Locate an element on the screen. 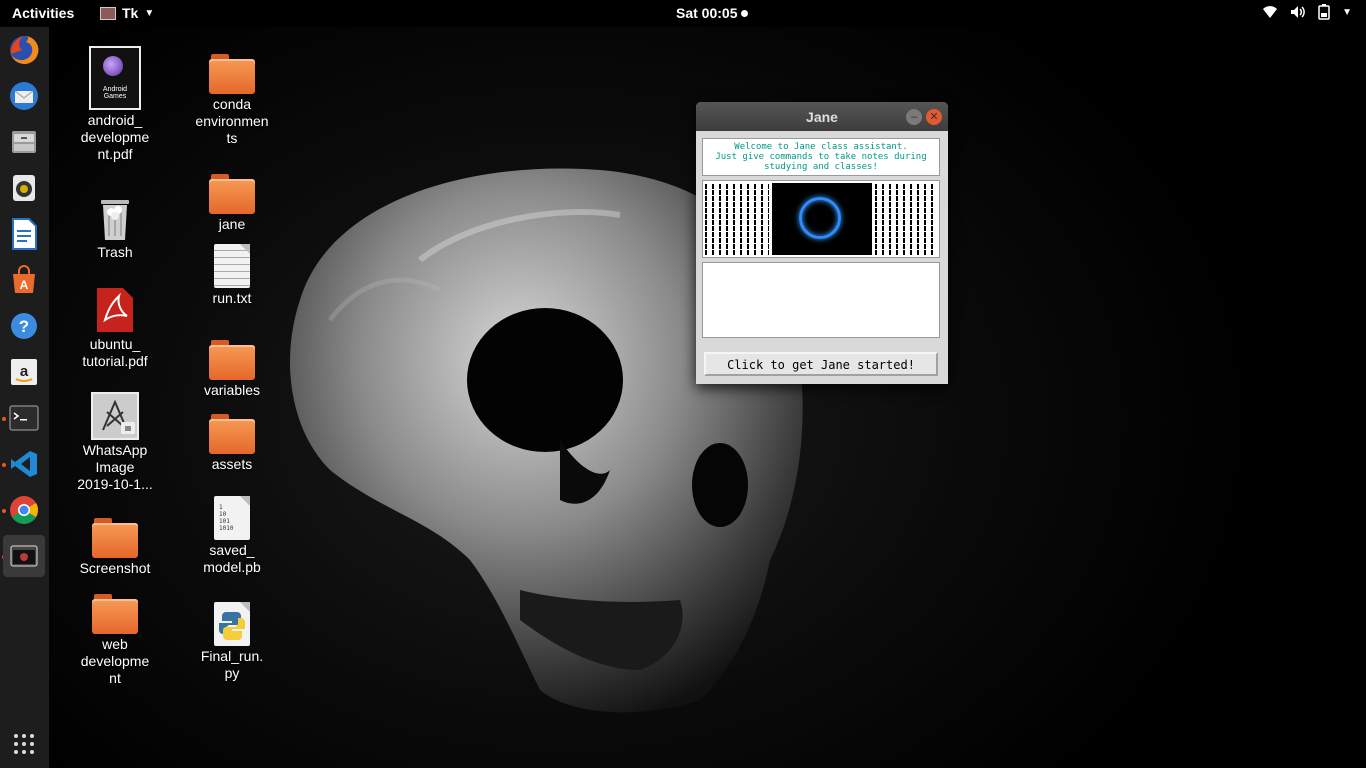 This screenshot has width=1366, height=768. dock-terminal is located at coordinates (24, 418).